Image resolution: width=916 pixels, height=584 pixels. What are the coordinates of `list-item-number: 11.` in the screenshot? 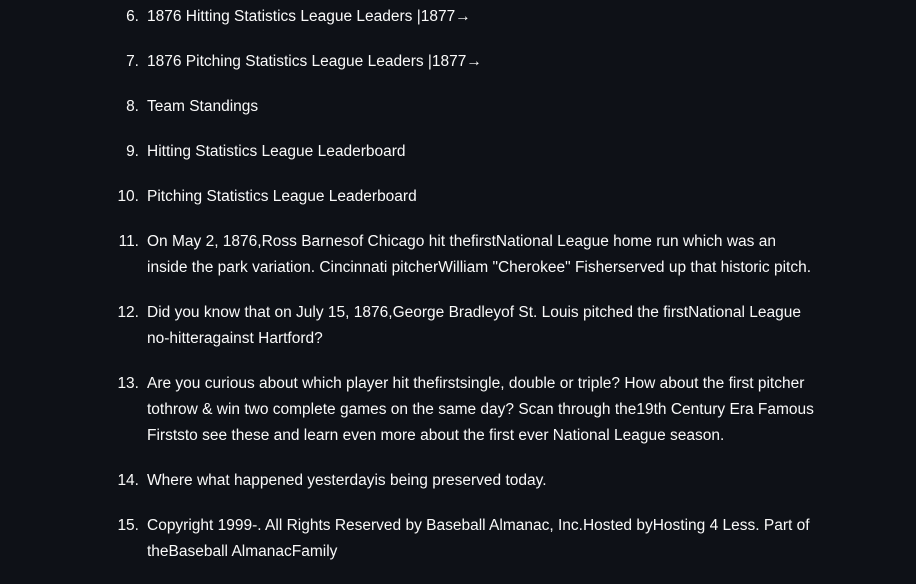 It's located at (128, 241).